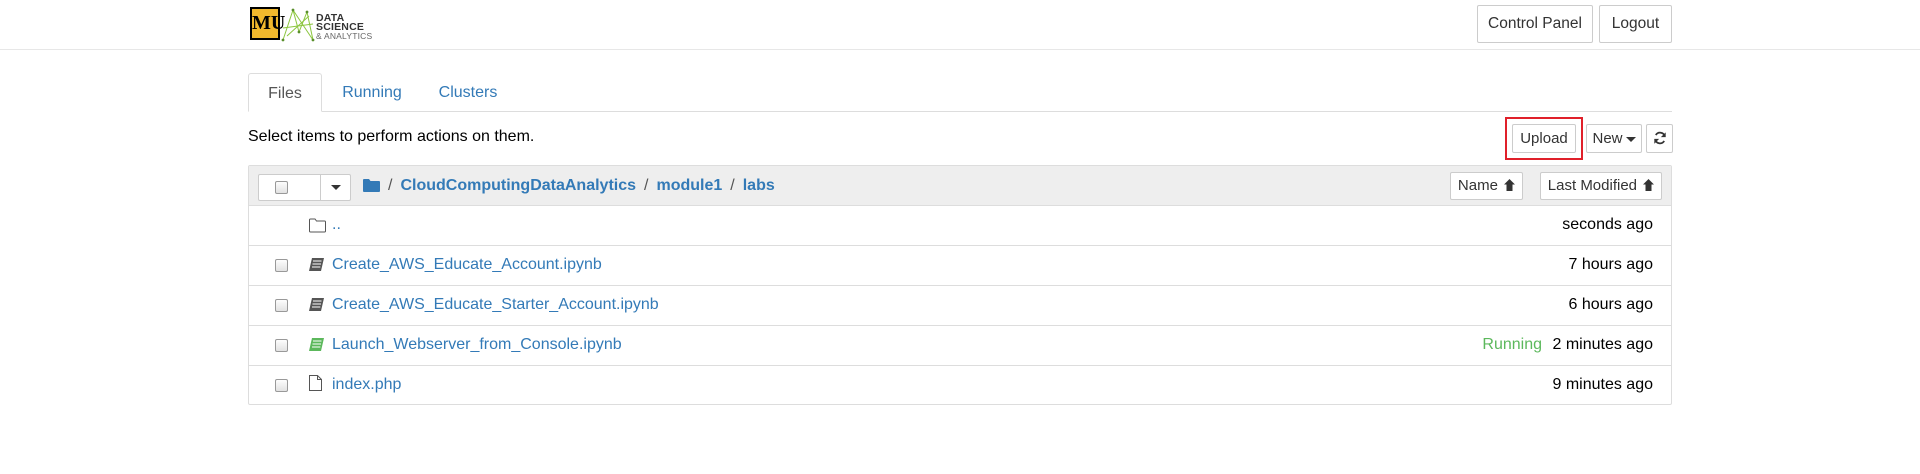 The width and height of the screenshot is (1920, 474). Describe the element at coordinates (960, 386) in the screenshot. I see `list-item-file: index.php 9 minutes ago` at that location.